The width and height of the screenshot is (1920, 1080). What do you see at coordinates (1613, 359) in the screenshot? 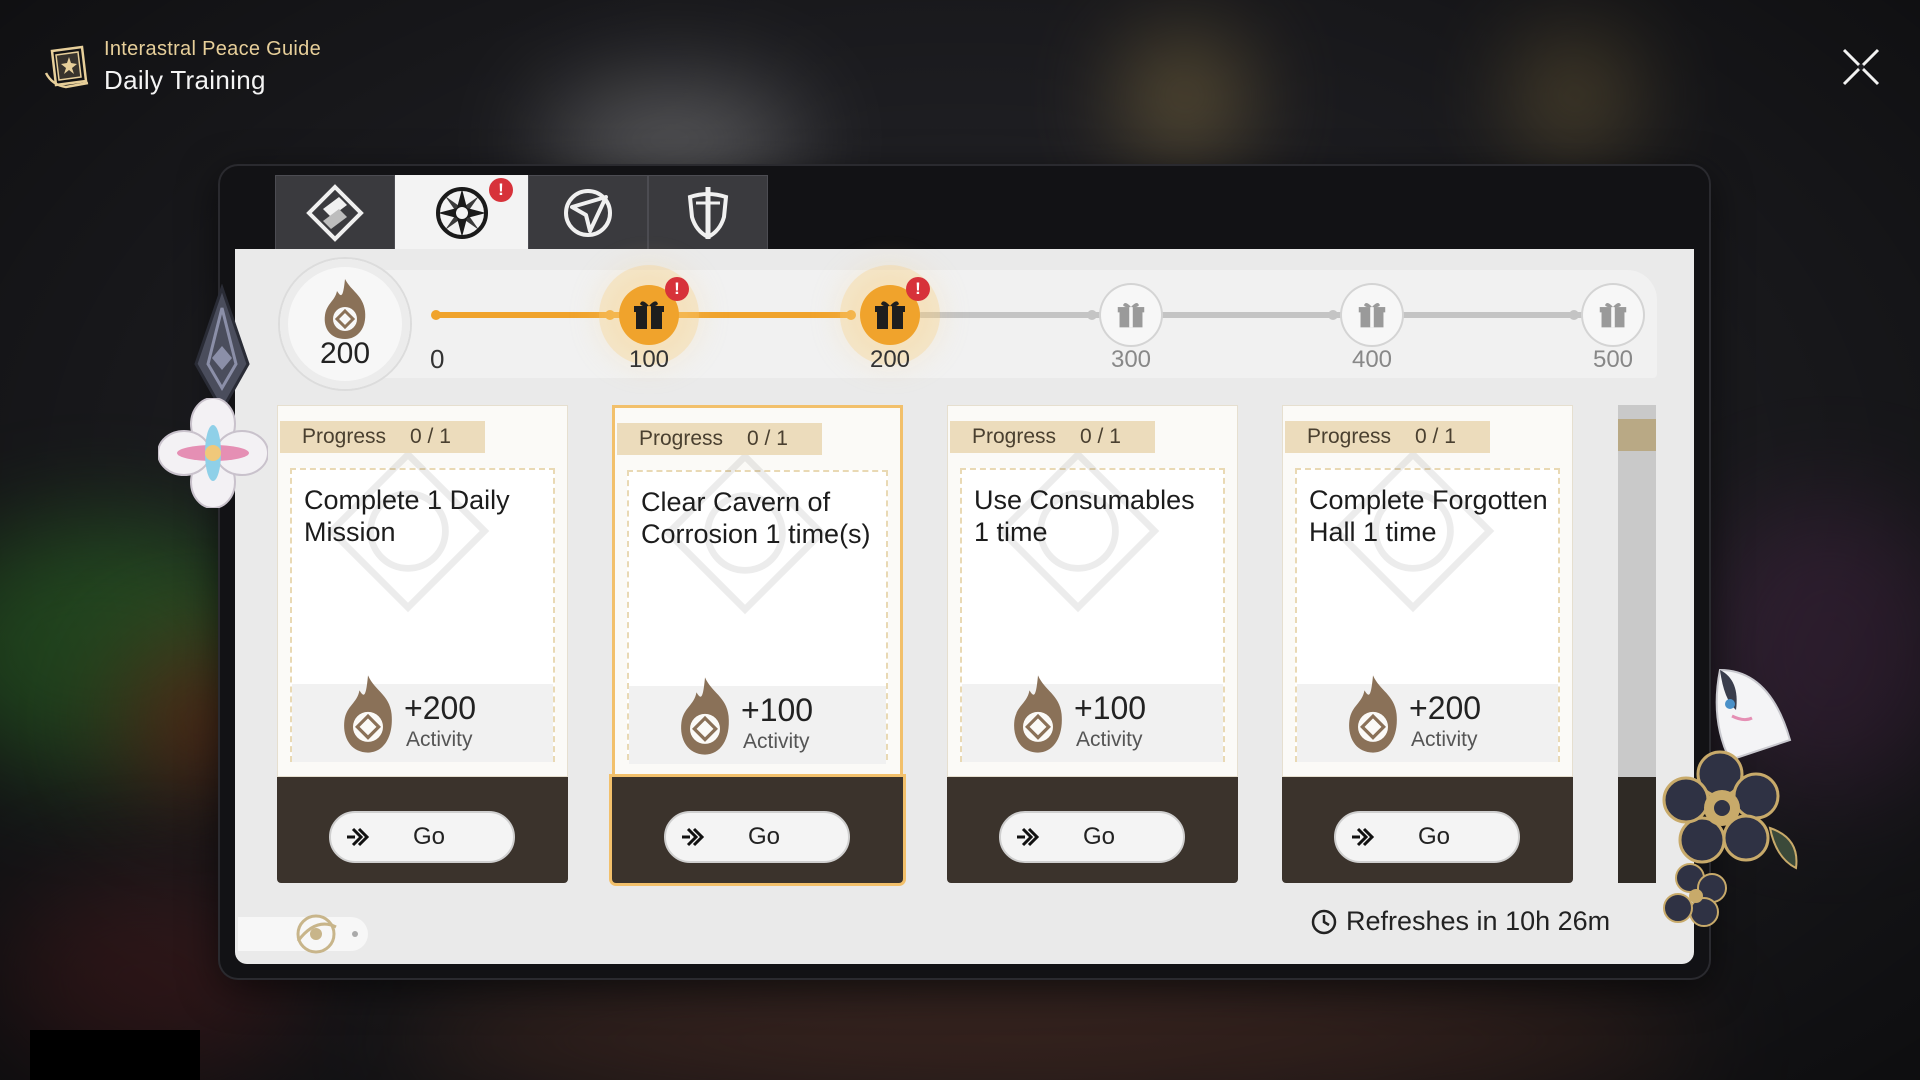
I see `milestone-label: 500` at bounding box center [1613, 359].